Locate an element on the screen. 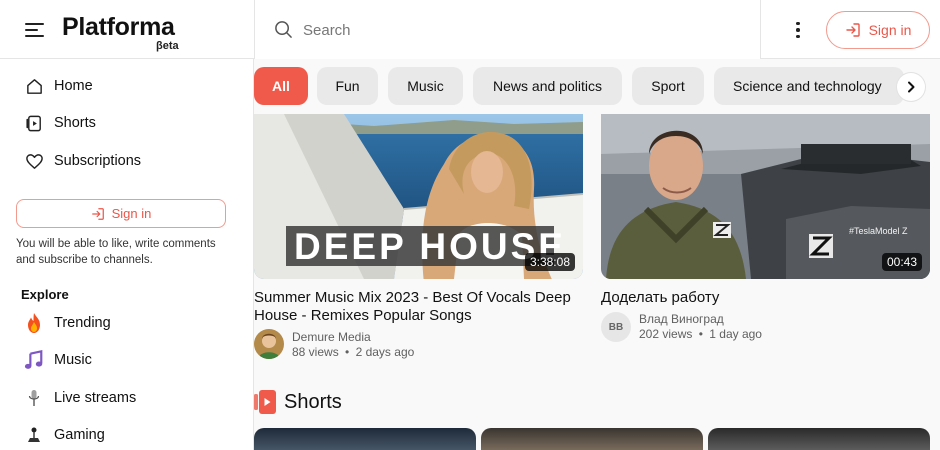 The height and width of the screenshot is (450, 940). avatar-initials: ВВ is located at coordinates (616, 327).